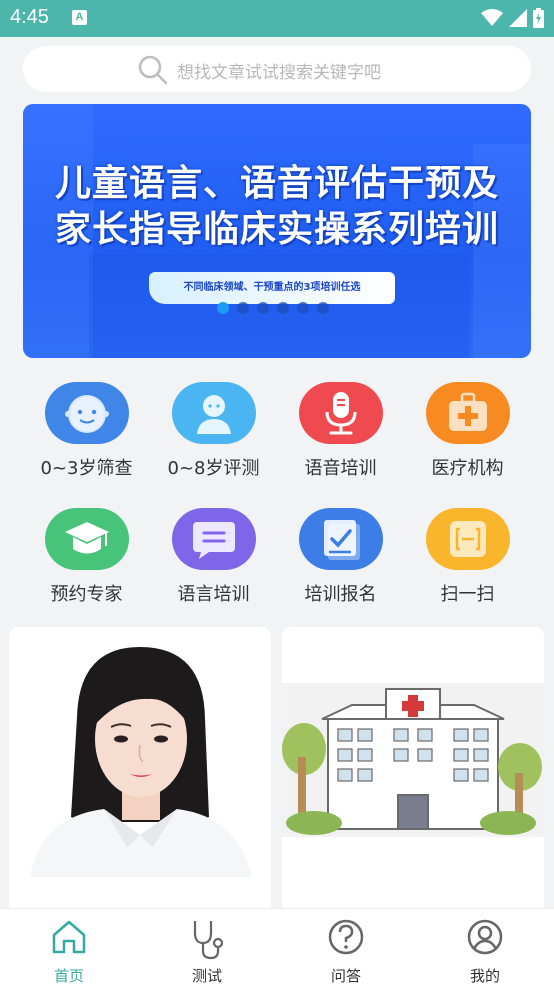 The image size is (554, 984). I want to click on search-input: 想找文章试试搜索关键字吧, so click(279, 70).